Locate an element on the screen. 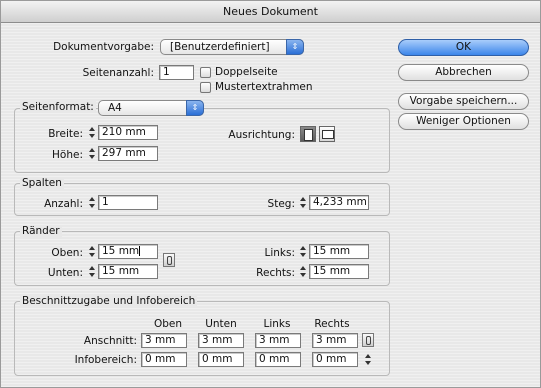  ok-button: OK is located at coordinates (463, 47).